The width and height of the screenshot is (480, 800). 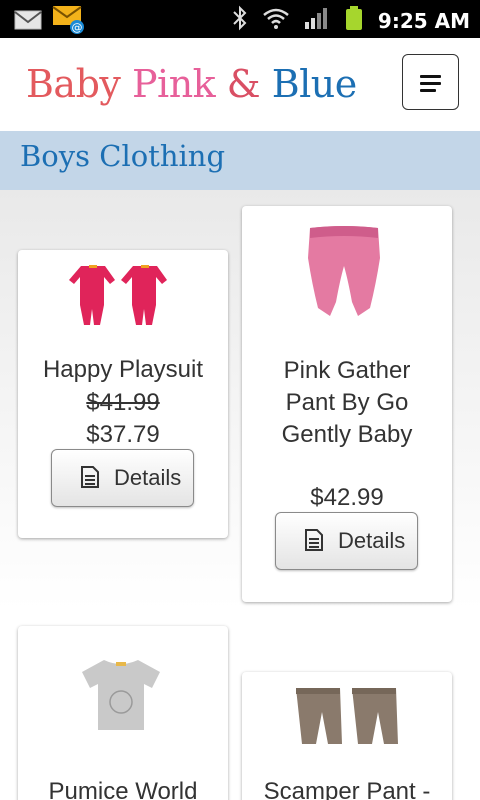 What do you see at coordinates (354, 20) in the screenshot?
I see `battery-icon` at bounding box center [354, 20].